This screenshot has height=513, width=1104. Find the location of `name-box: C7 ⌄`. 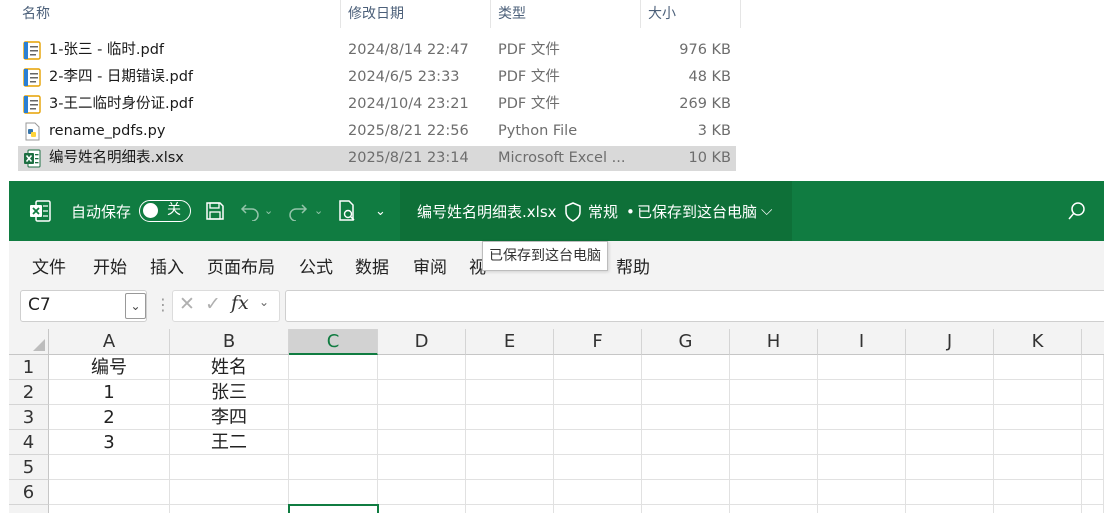

name-box: C7 ⌄ is located at coordinates (83, 306).